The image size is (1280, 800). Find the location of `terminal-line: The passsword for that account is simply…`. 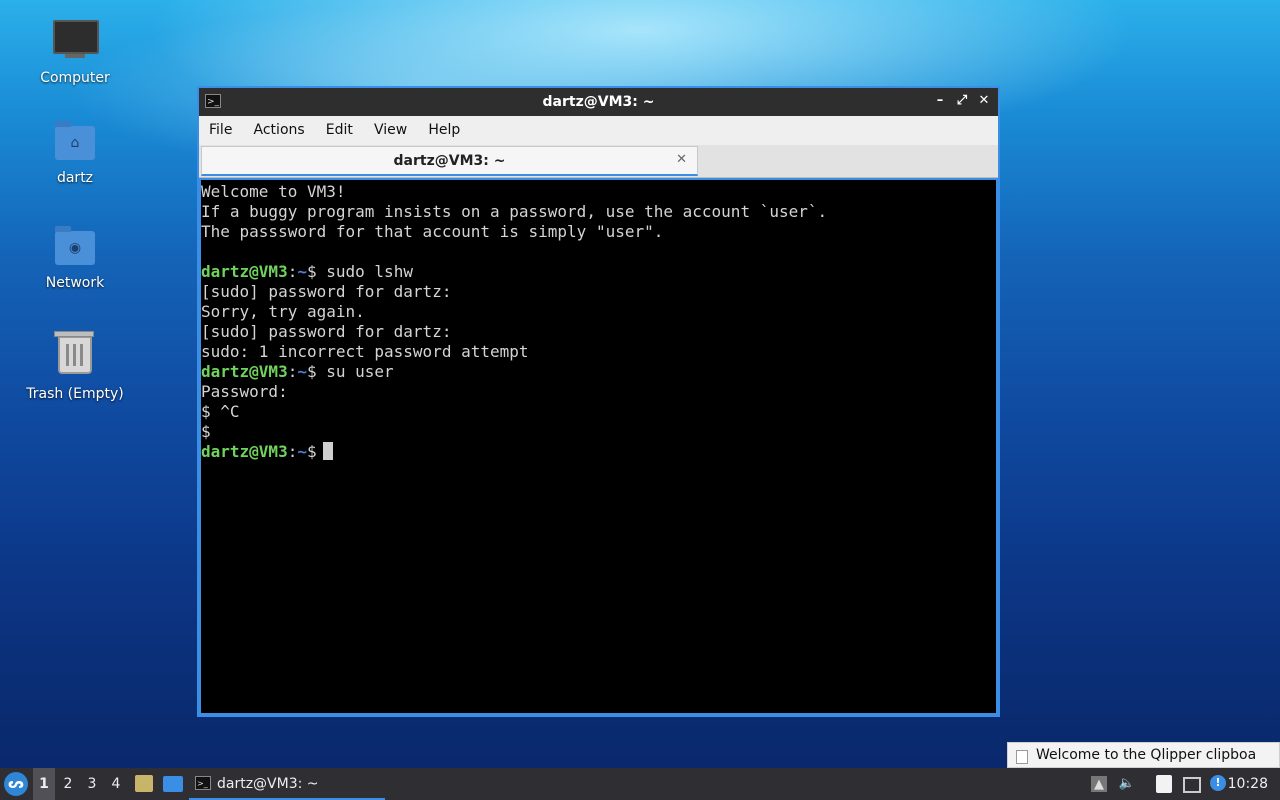

terminal-line: The passsword for that account is simply… is located at coordinates (432, 231).